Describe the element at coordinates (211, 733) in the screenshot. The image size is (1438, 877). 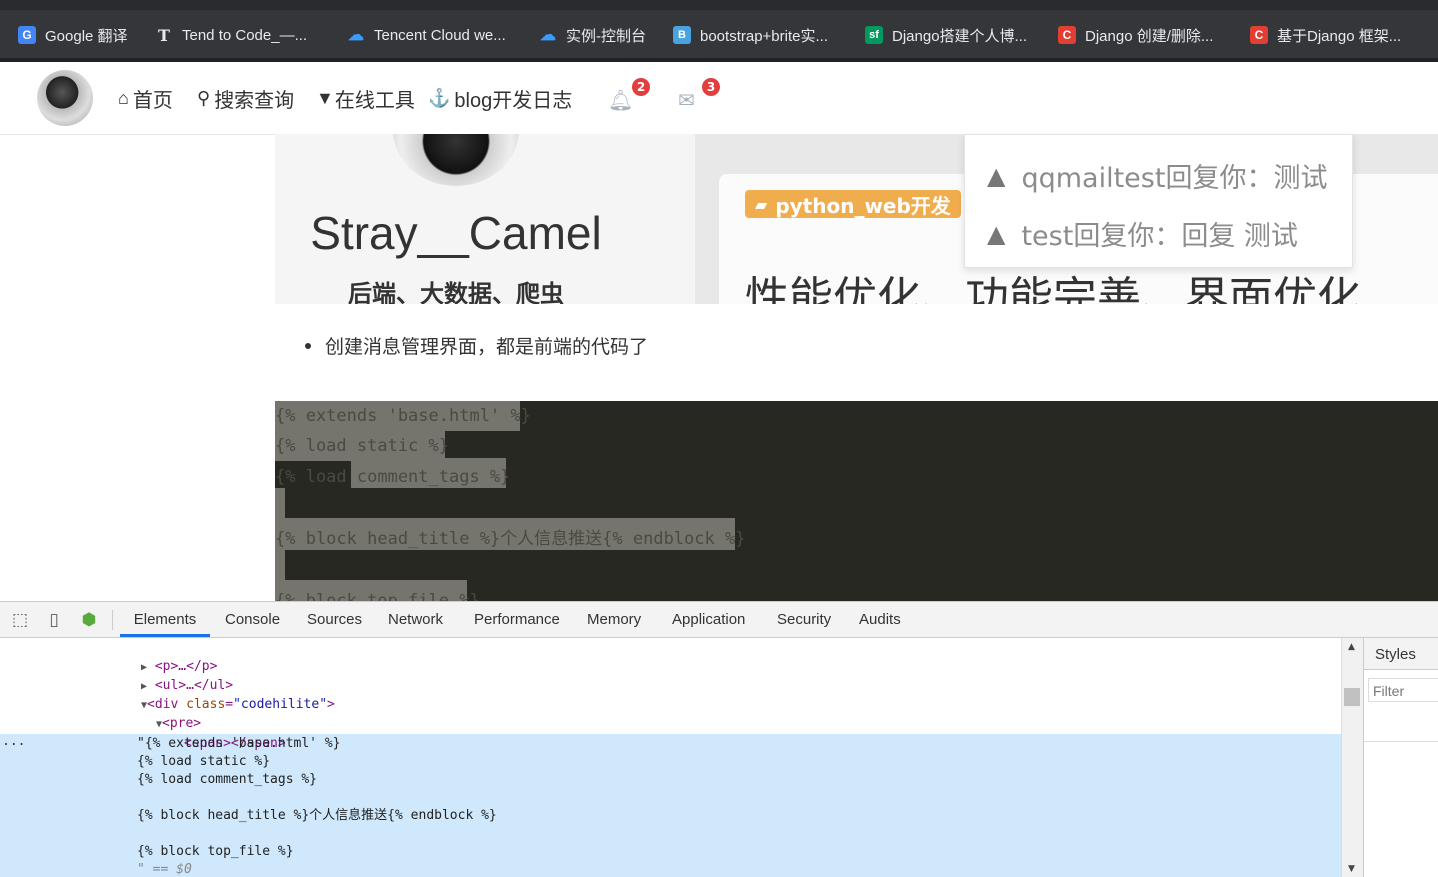
I see `dom-node-span: <span></span>` at that location.